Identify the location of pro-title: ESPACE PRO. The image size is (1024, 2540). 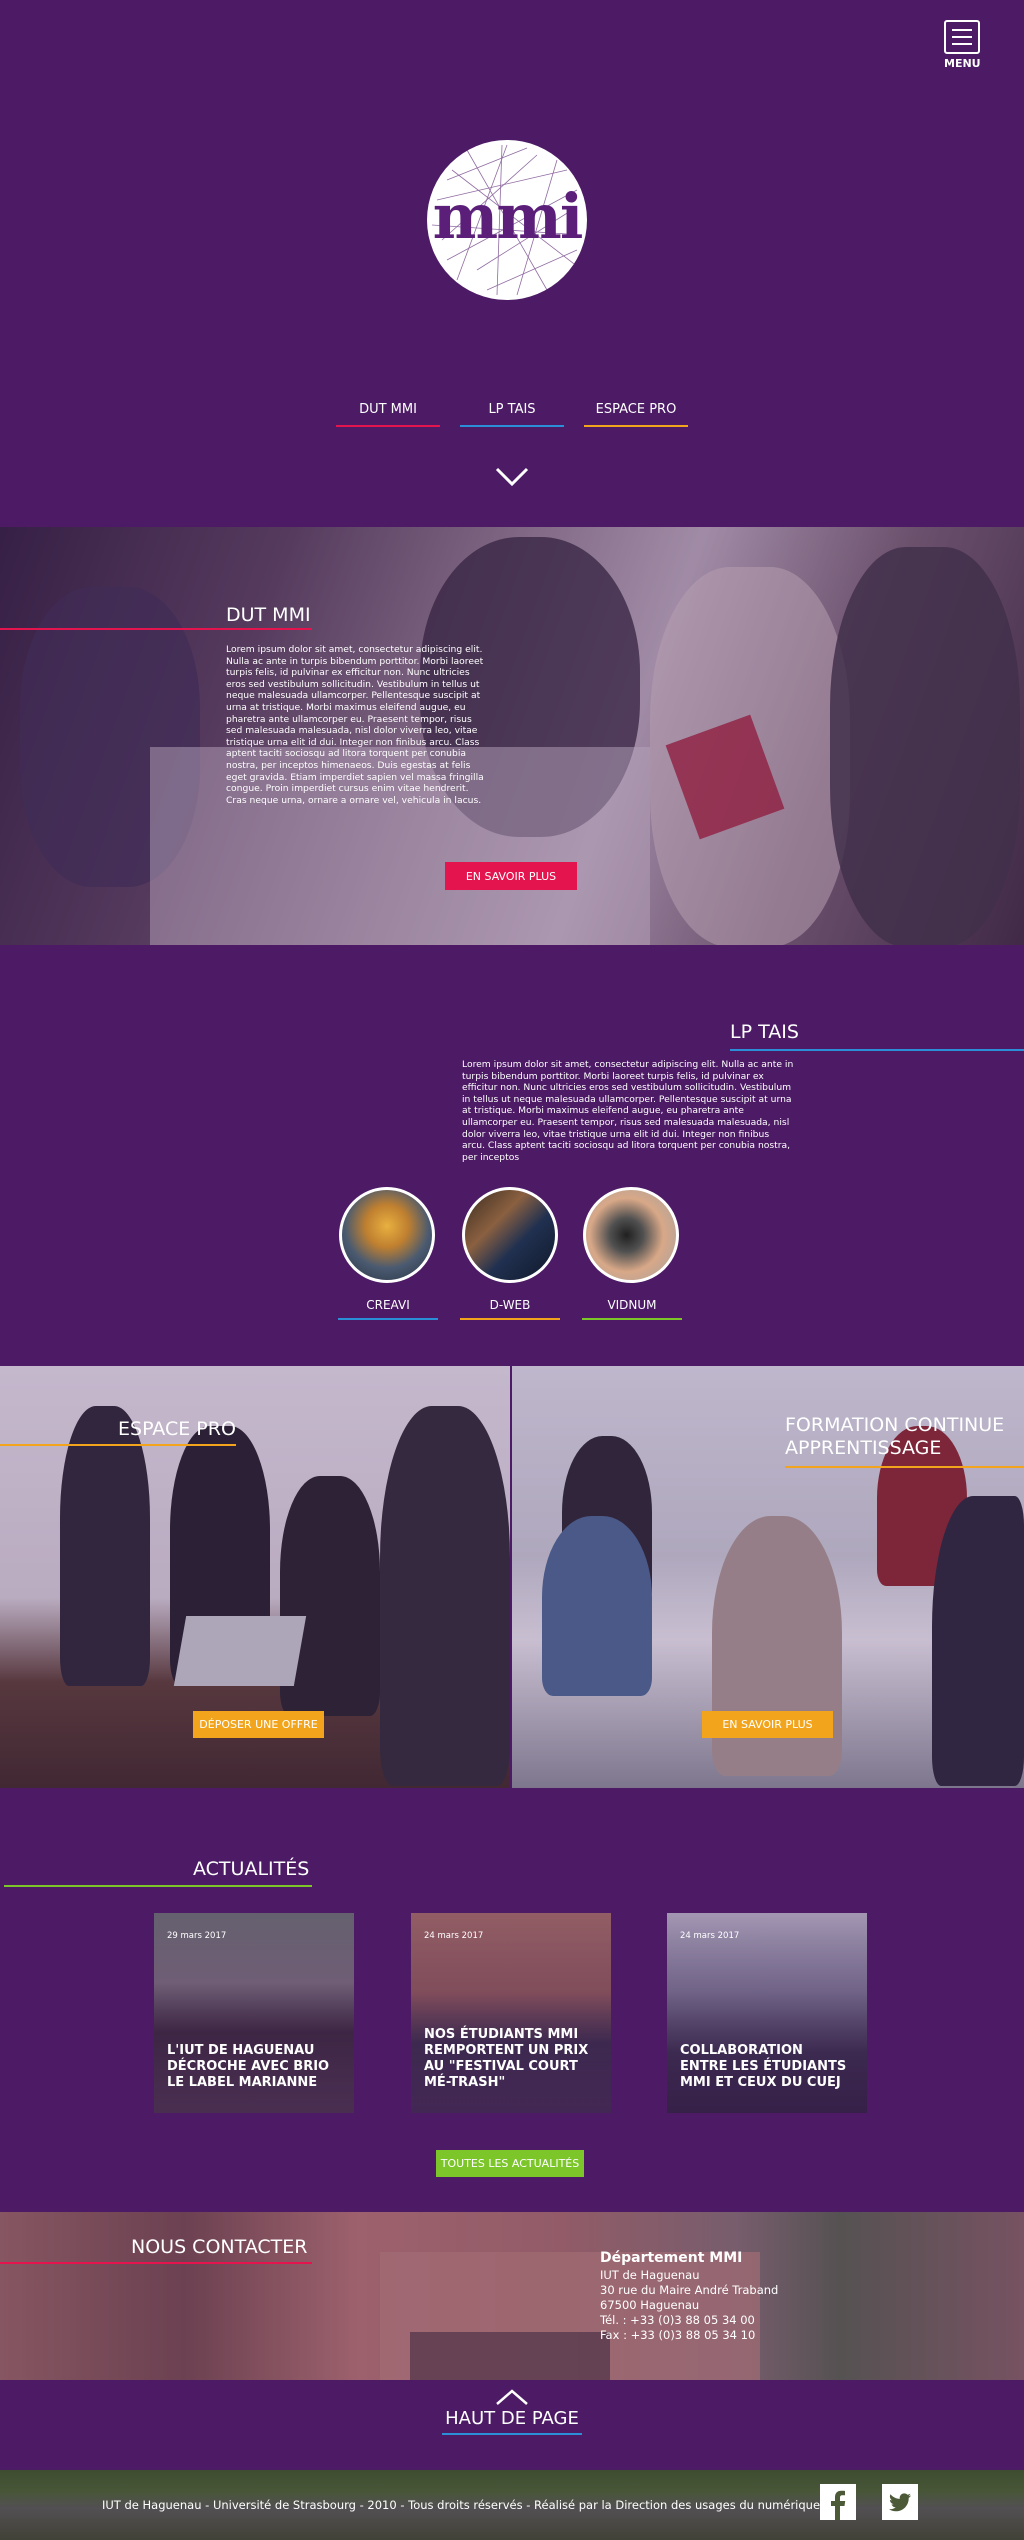
(177, 1429).